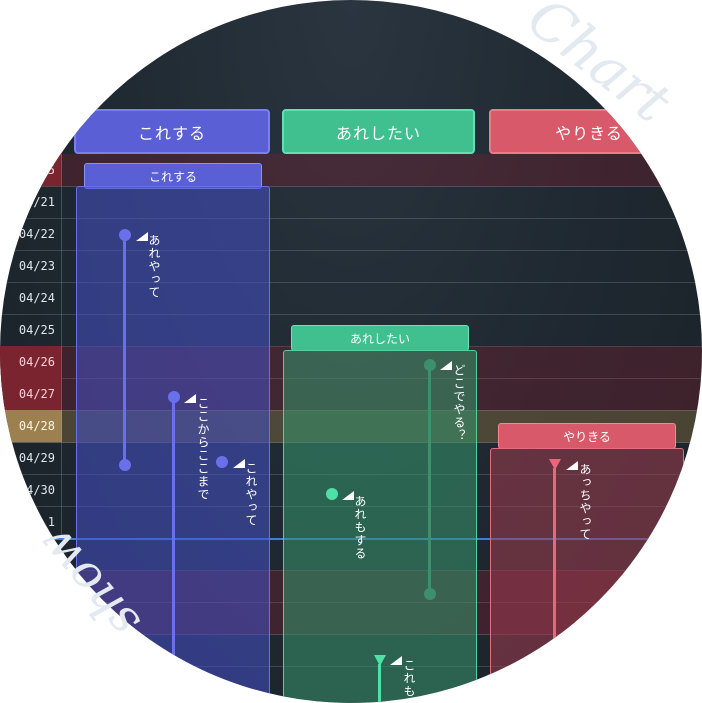 The height and width of the screenshot is (703, 702). What do you see at coordinates (203, 449) in the screenshot?
I see `milestone-label: ここからここまで` at bounding box center [203, 449].